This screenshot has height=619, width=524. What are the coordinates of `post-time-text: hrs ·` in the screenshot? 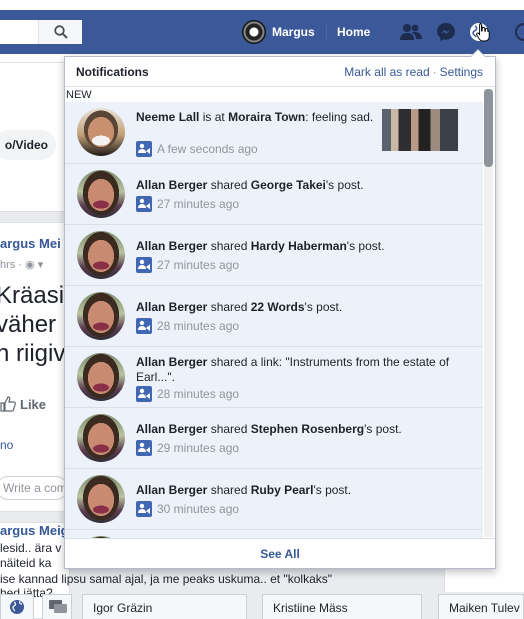 It's located at (11, 265).